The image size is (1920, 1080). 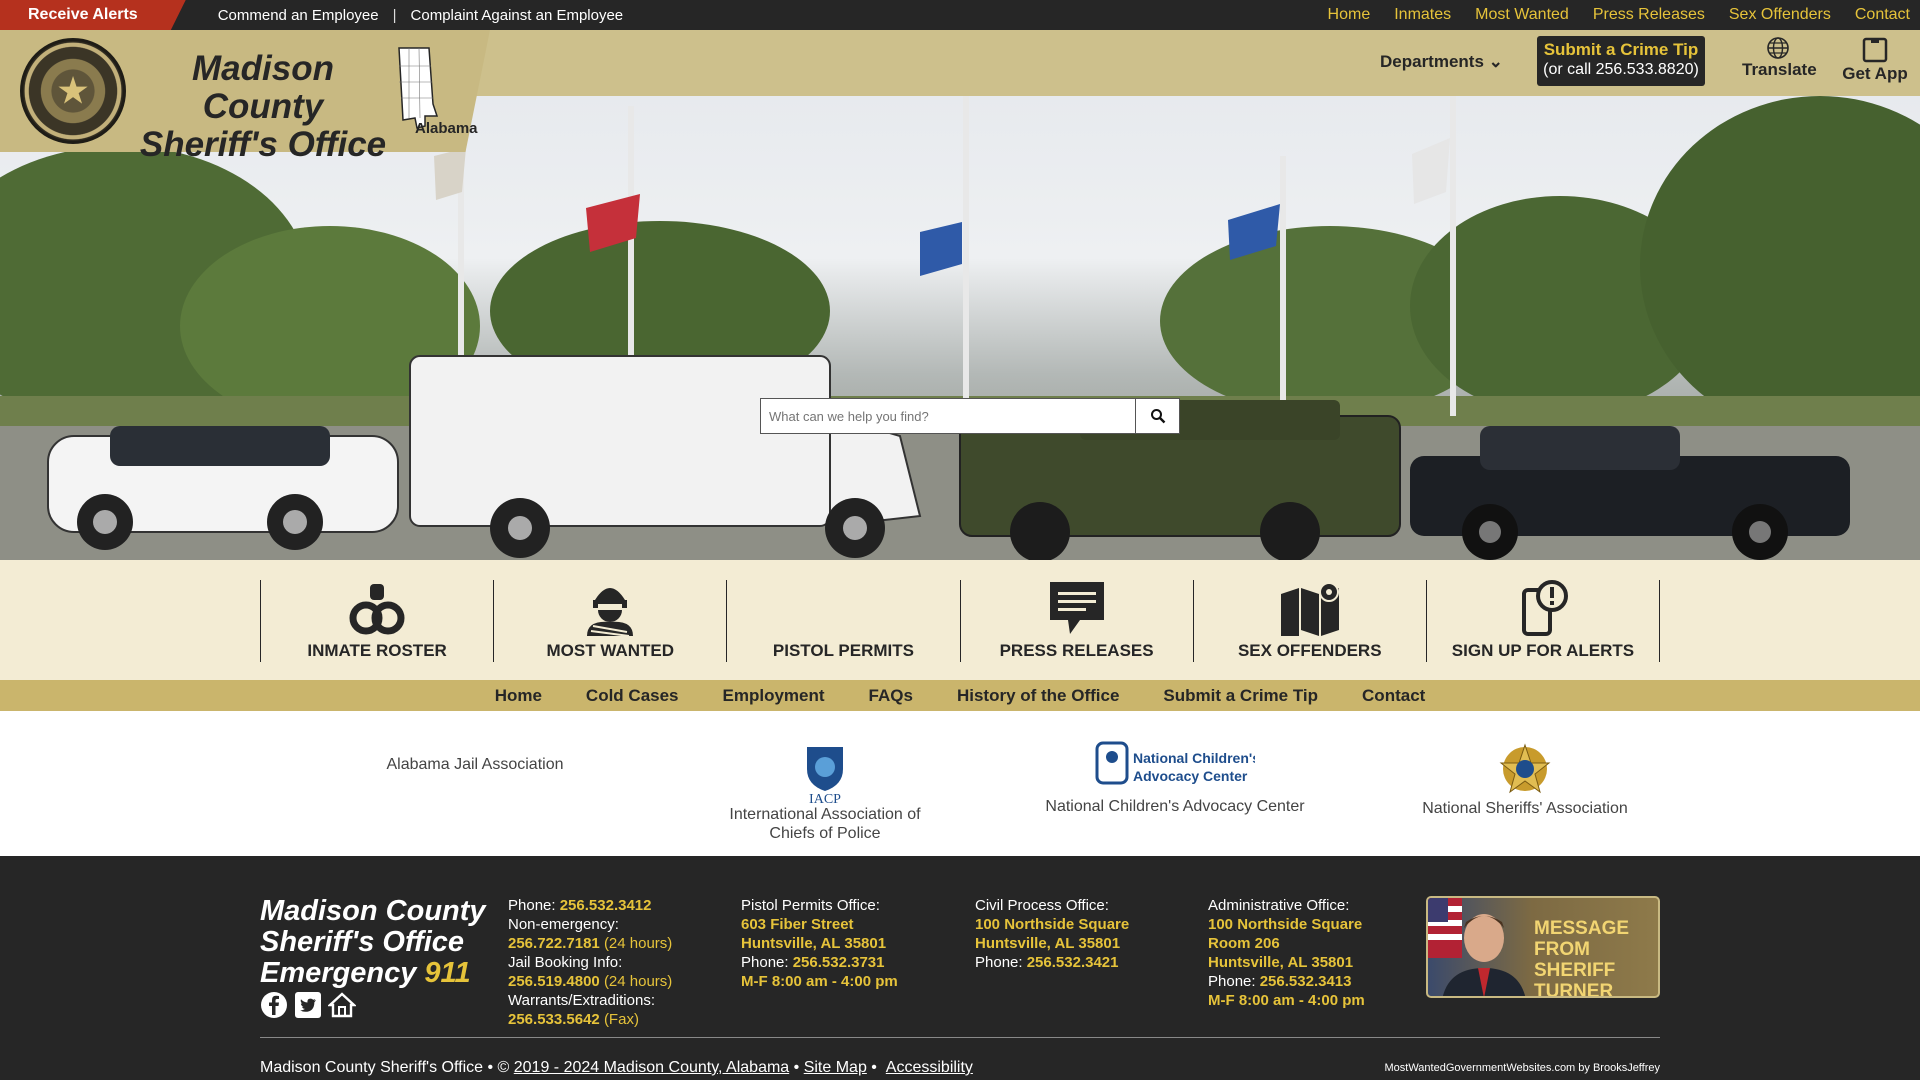 I want to click on alabama-map-icon, so click(x=418, y=88).